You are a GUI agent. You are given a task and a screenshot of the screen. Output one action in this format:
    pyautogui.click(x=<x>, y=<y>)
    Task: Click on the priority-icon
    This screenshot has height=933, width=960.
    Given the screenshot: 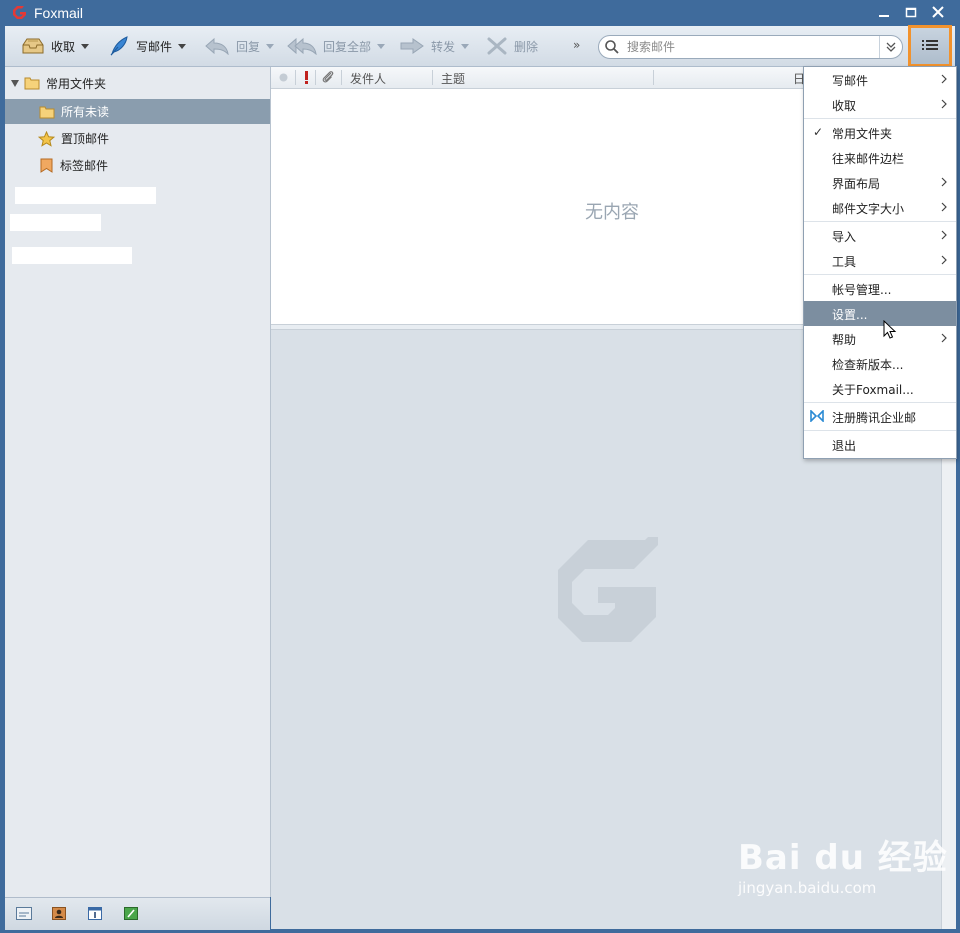 What is the action you would take?
    pyautogui.click(x=306, y=77)
    